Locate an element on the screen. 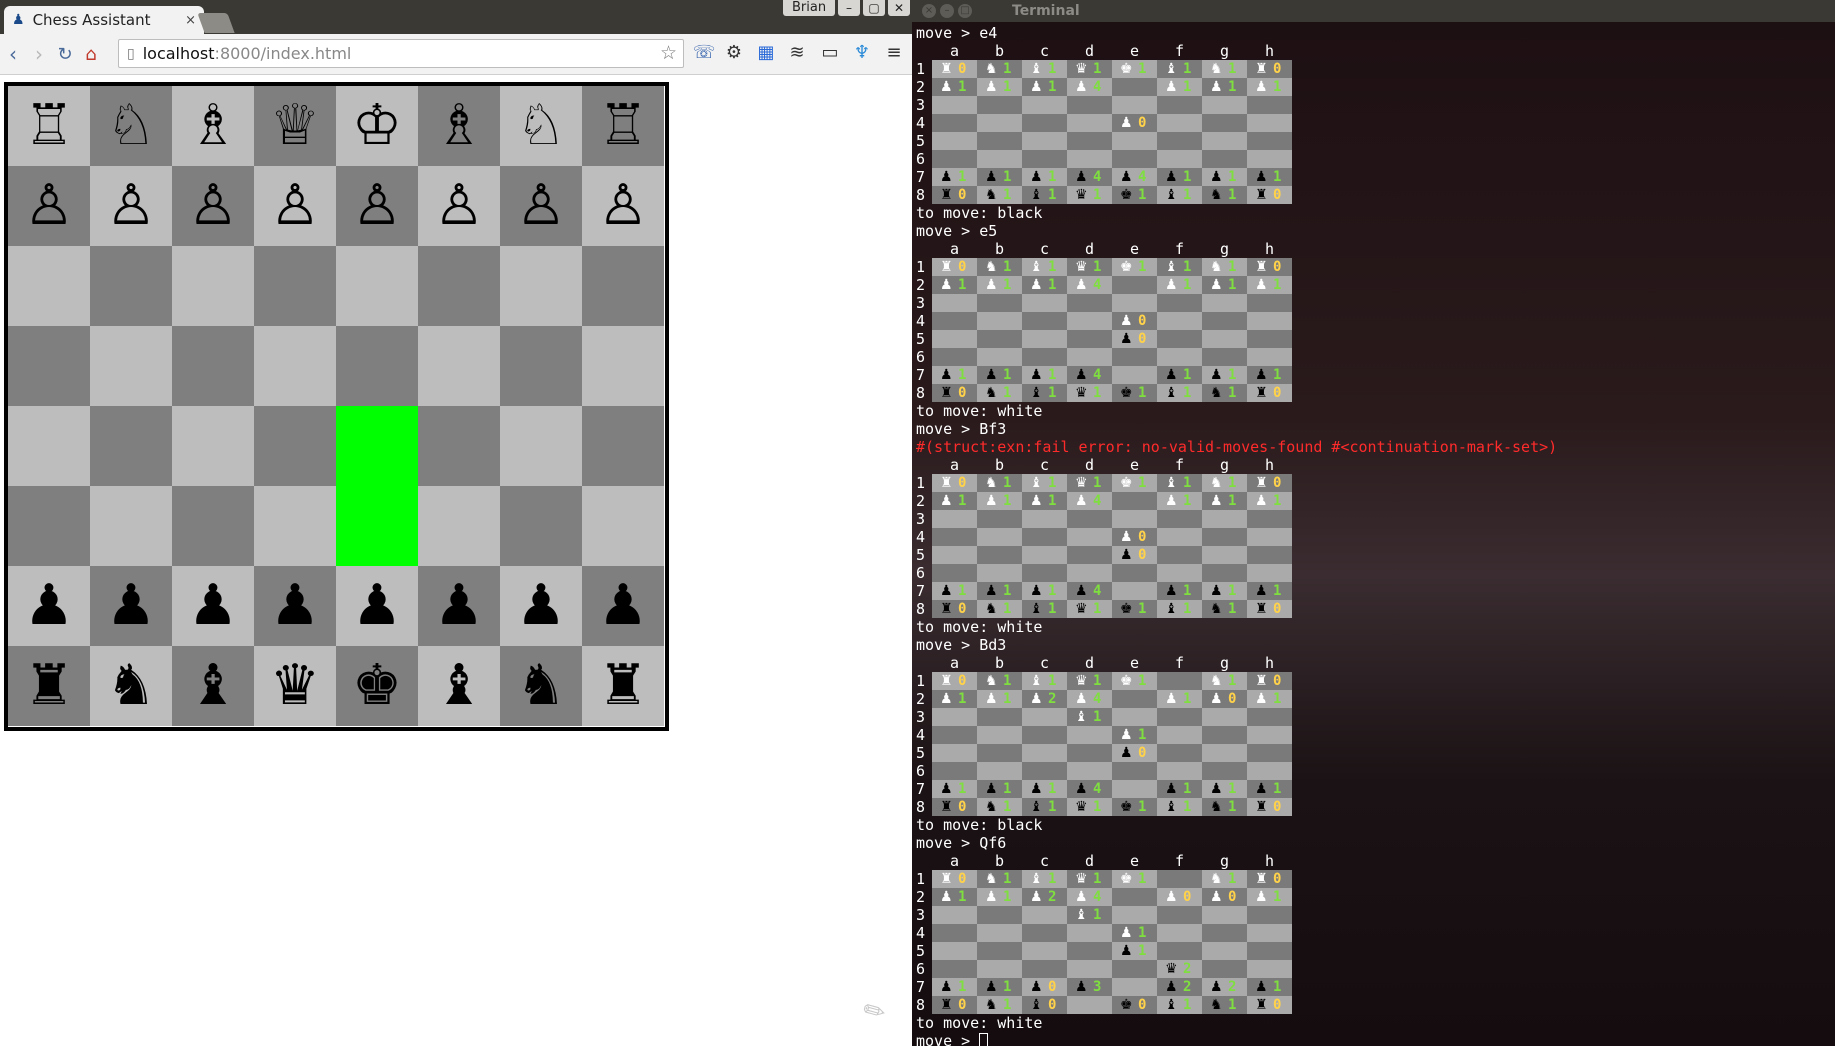 The height and width of the screenshot is (1046, 1835). close-window-button: ✕ is located at coordinates (899, 8).